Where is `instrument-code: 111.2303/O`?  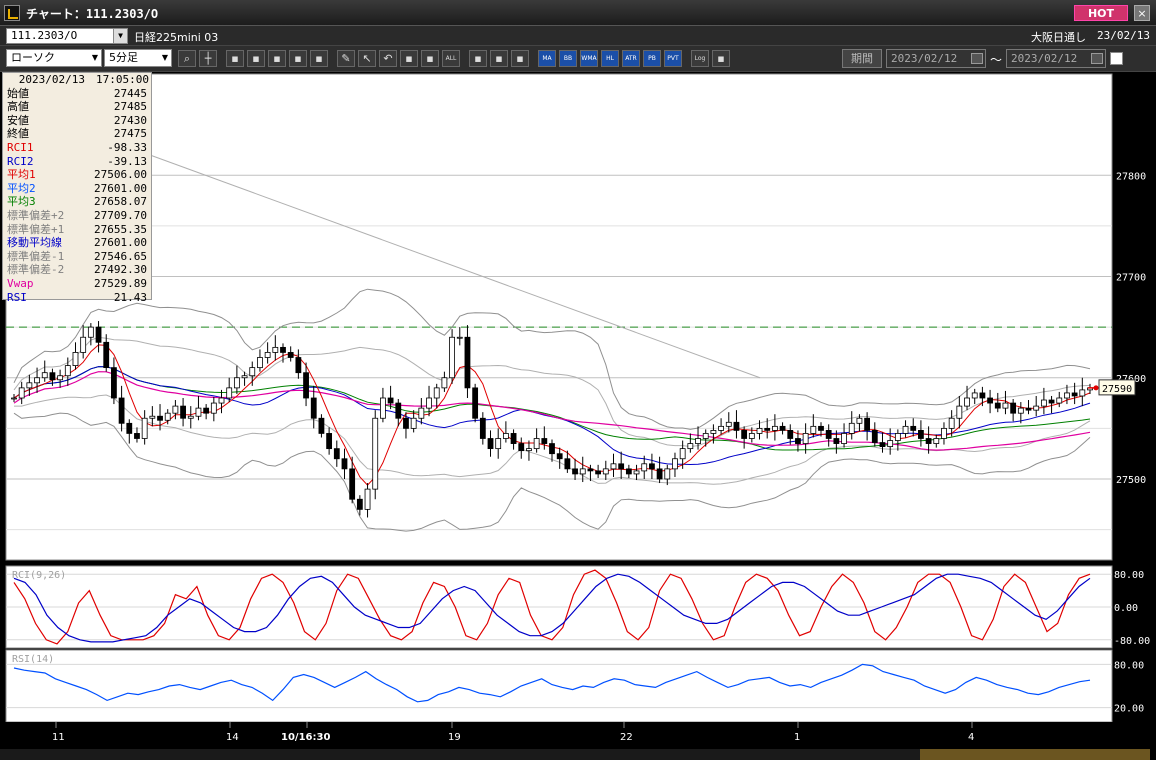 instrument-code: 111.2303/O is located at coordinates (44, 35).